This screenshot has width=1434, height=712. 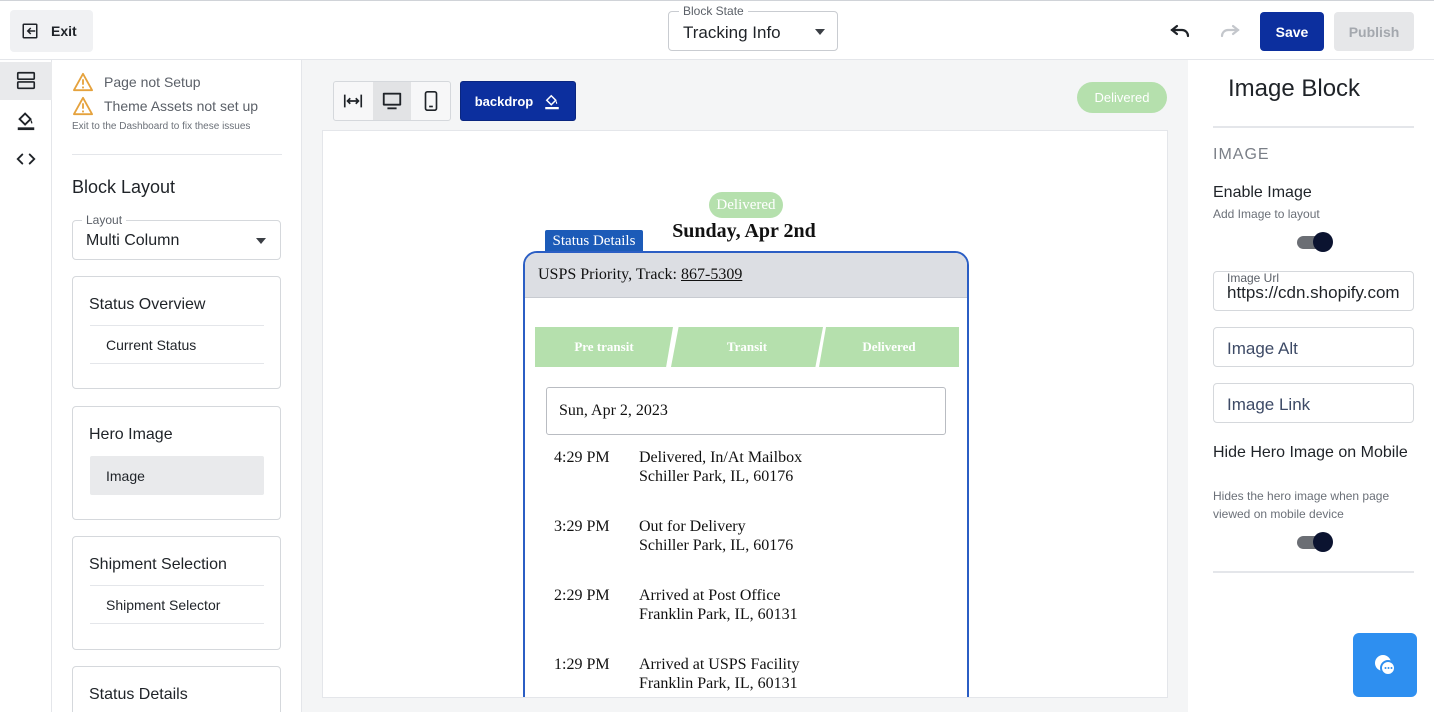 What do you see at coordinates (1262, 348) in the screenshot?
I see `image-alt-placeholder: Image Alt` at bounding box center [1262, 348].